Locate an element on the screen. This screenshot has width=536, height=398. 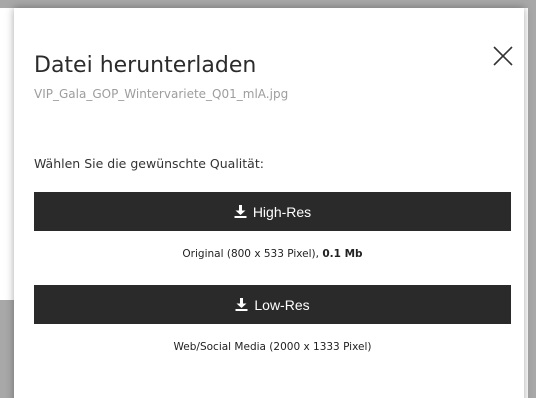
download-high-res-button: High-Res is located at coordinates (272, 211).